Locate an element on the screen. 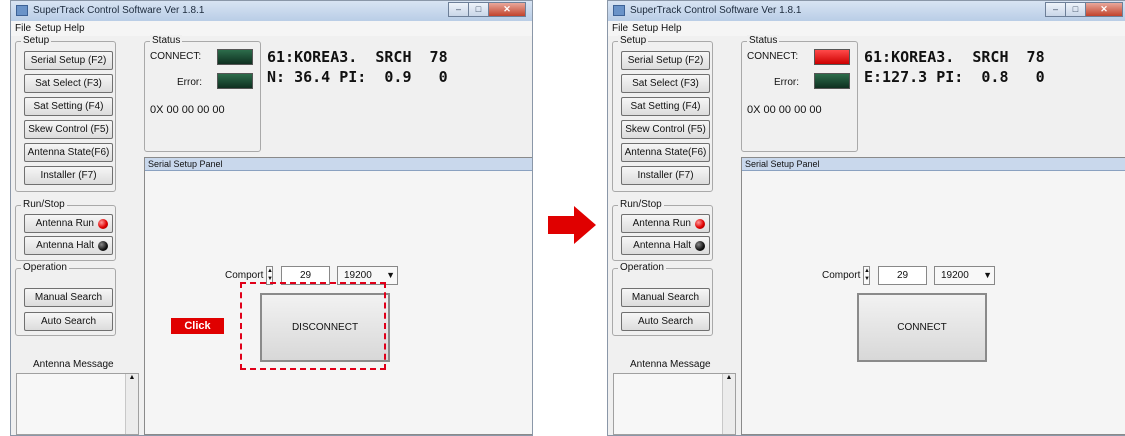  connect-button: CONNECT is located at coordinates (922, 327).